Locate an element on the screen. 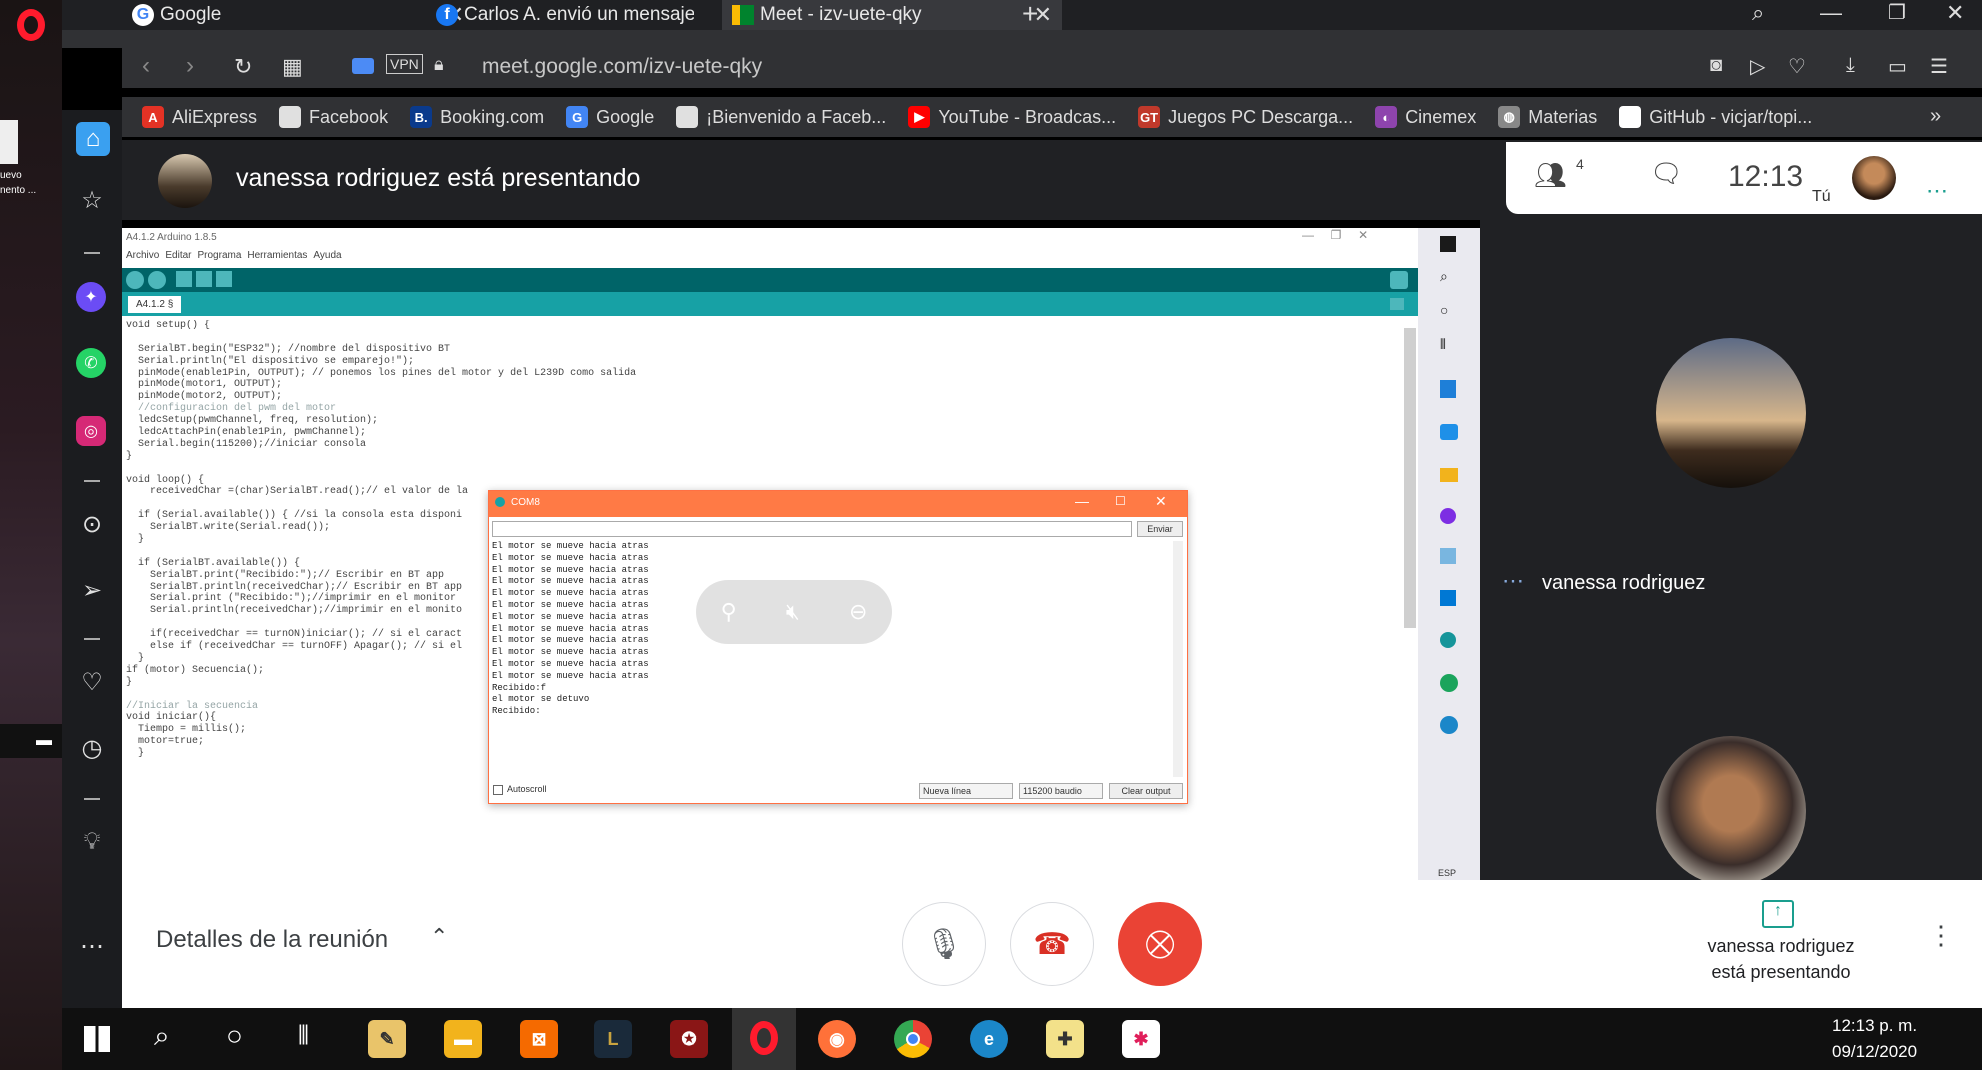 This screenshot has height=1070, width=1982. mute-icon: 🔇︎ is located at coordinates (793, 612).